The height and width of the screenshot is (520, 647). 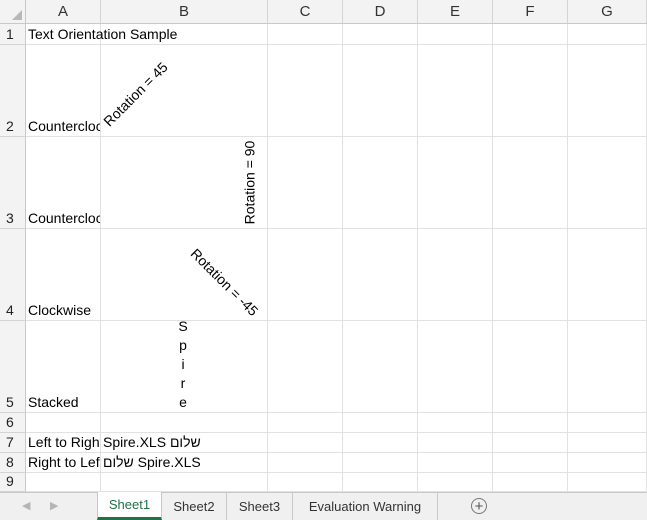 I want to click on cell-b5-stacked-letter: p, so click(x=183, y=345).